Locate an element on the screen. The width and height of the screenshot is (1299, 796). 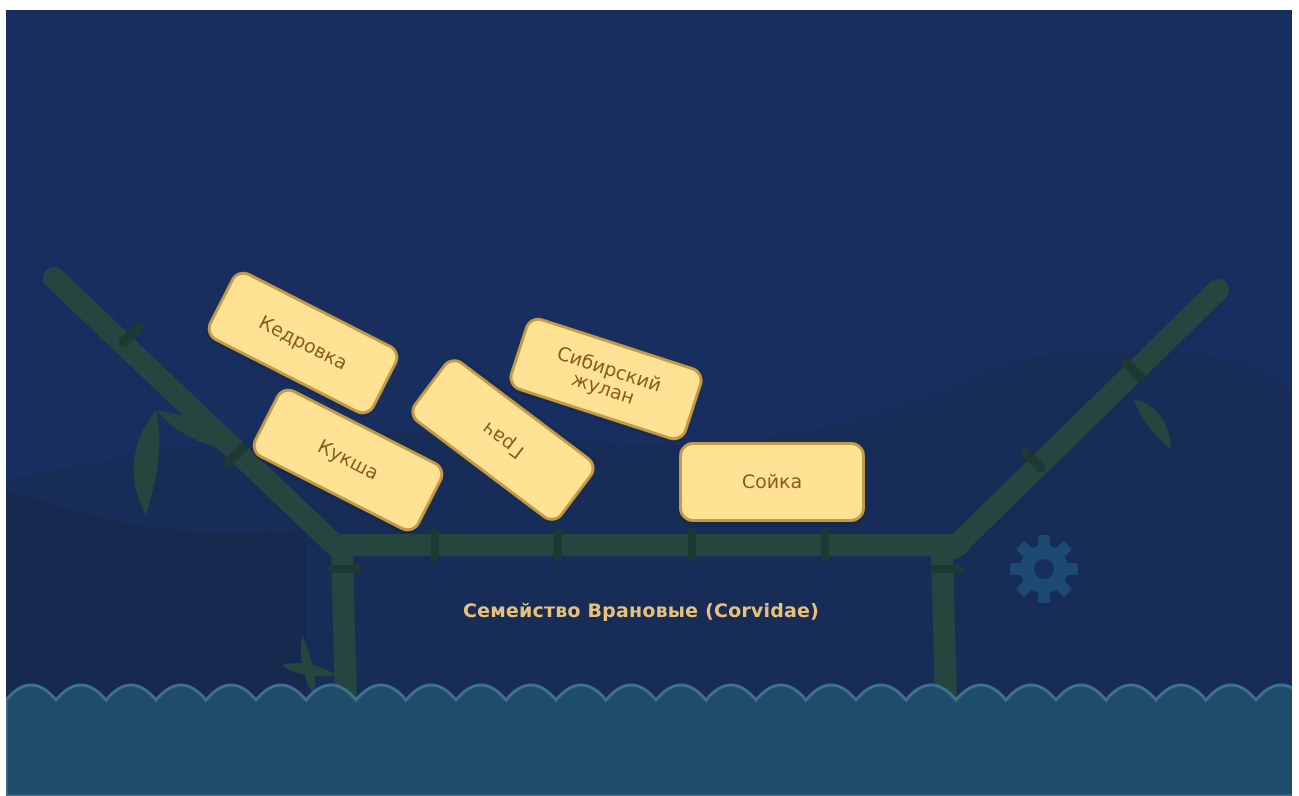
water-surface is located at coordinates (649, 739).